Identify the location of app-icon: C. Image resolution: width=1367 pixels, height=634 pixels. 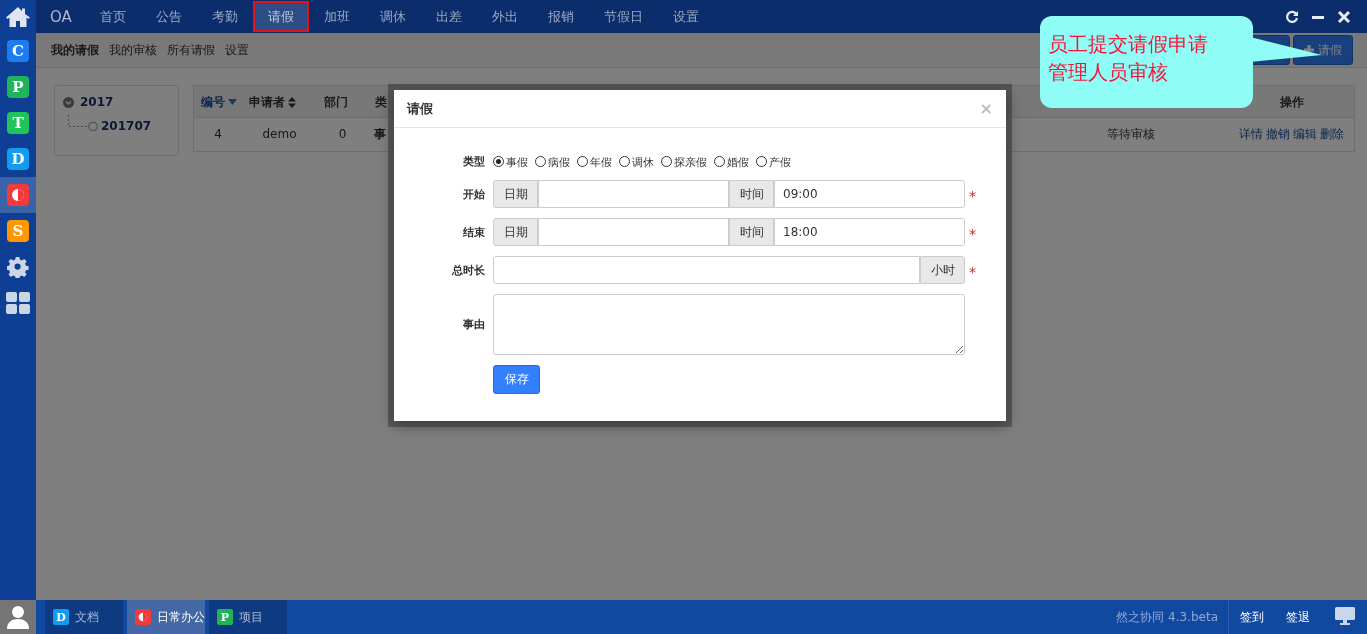
(18, 51).